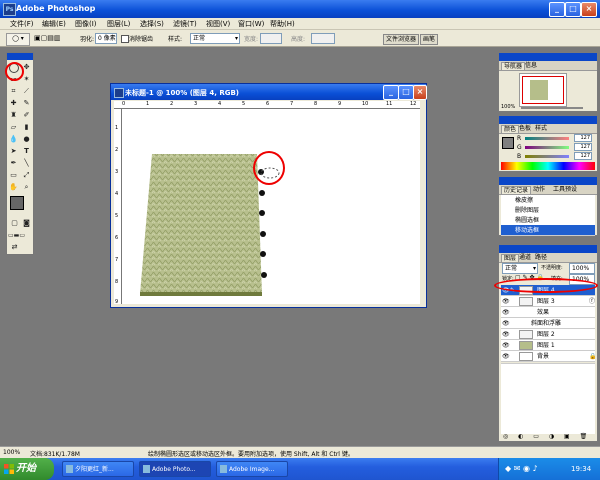 This screenshot has height=480, width=600. Describe the element at coordinates (548, 312) in the screenshot. I see `layer-effects-row: 👁 效果` at that location.